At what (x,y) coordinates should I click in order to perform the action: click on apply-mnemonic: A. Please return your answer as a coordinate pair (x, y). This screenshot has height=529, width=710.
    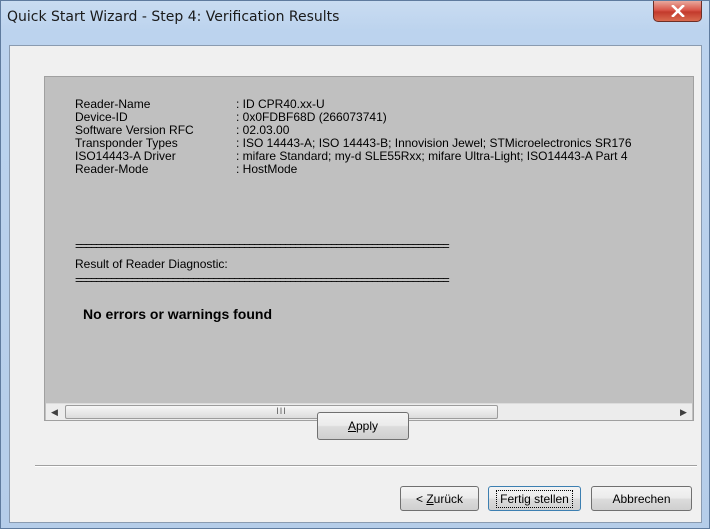
    Looking at the image, I should click on (351, 426).